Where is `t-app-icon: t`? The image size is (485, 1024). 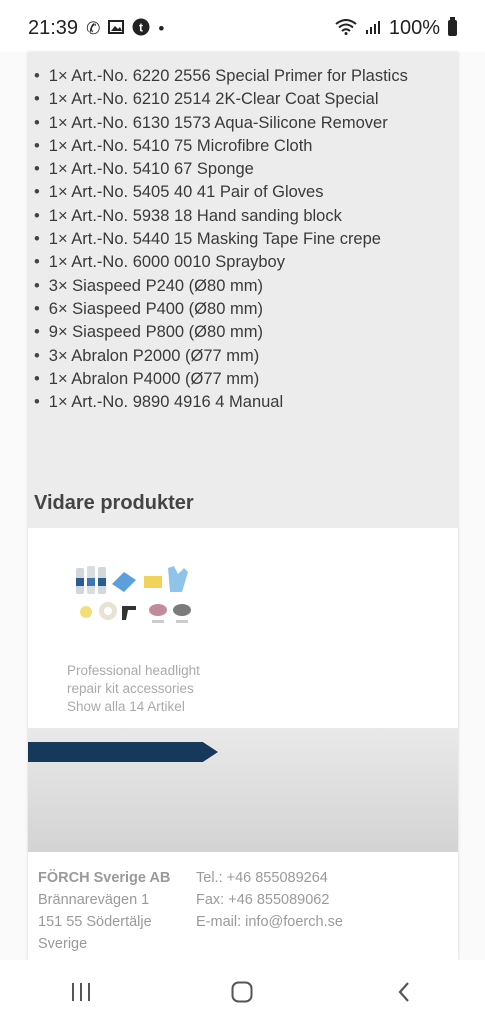
t-app-icon: t is located at coordinates (141, 28).